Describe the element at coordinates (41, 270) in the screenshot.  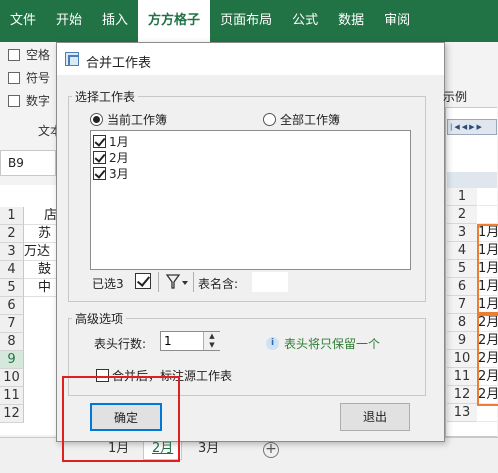
I see `sheet-cell: 鼓` at that location.